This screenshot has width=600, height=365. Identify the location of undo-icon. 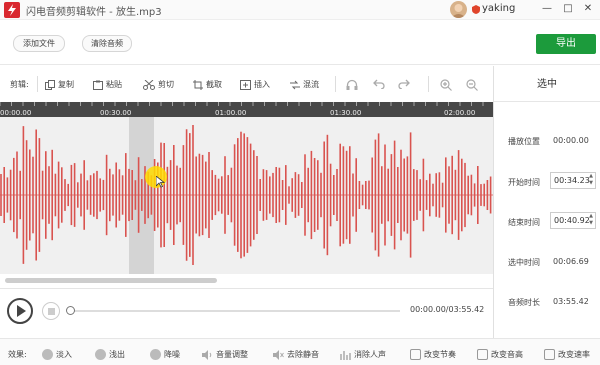
(379, 84).